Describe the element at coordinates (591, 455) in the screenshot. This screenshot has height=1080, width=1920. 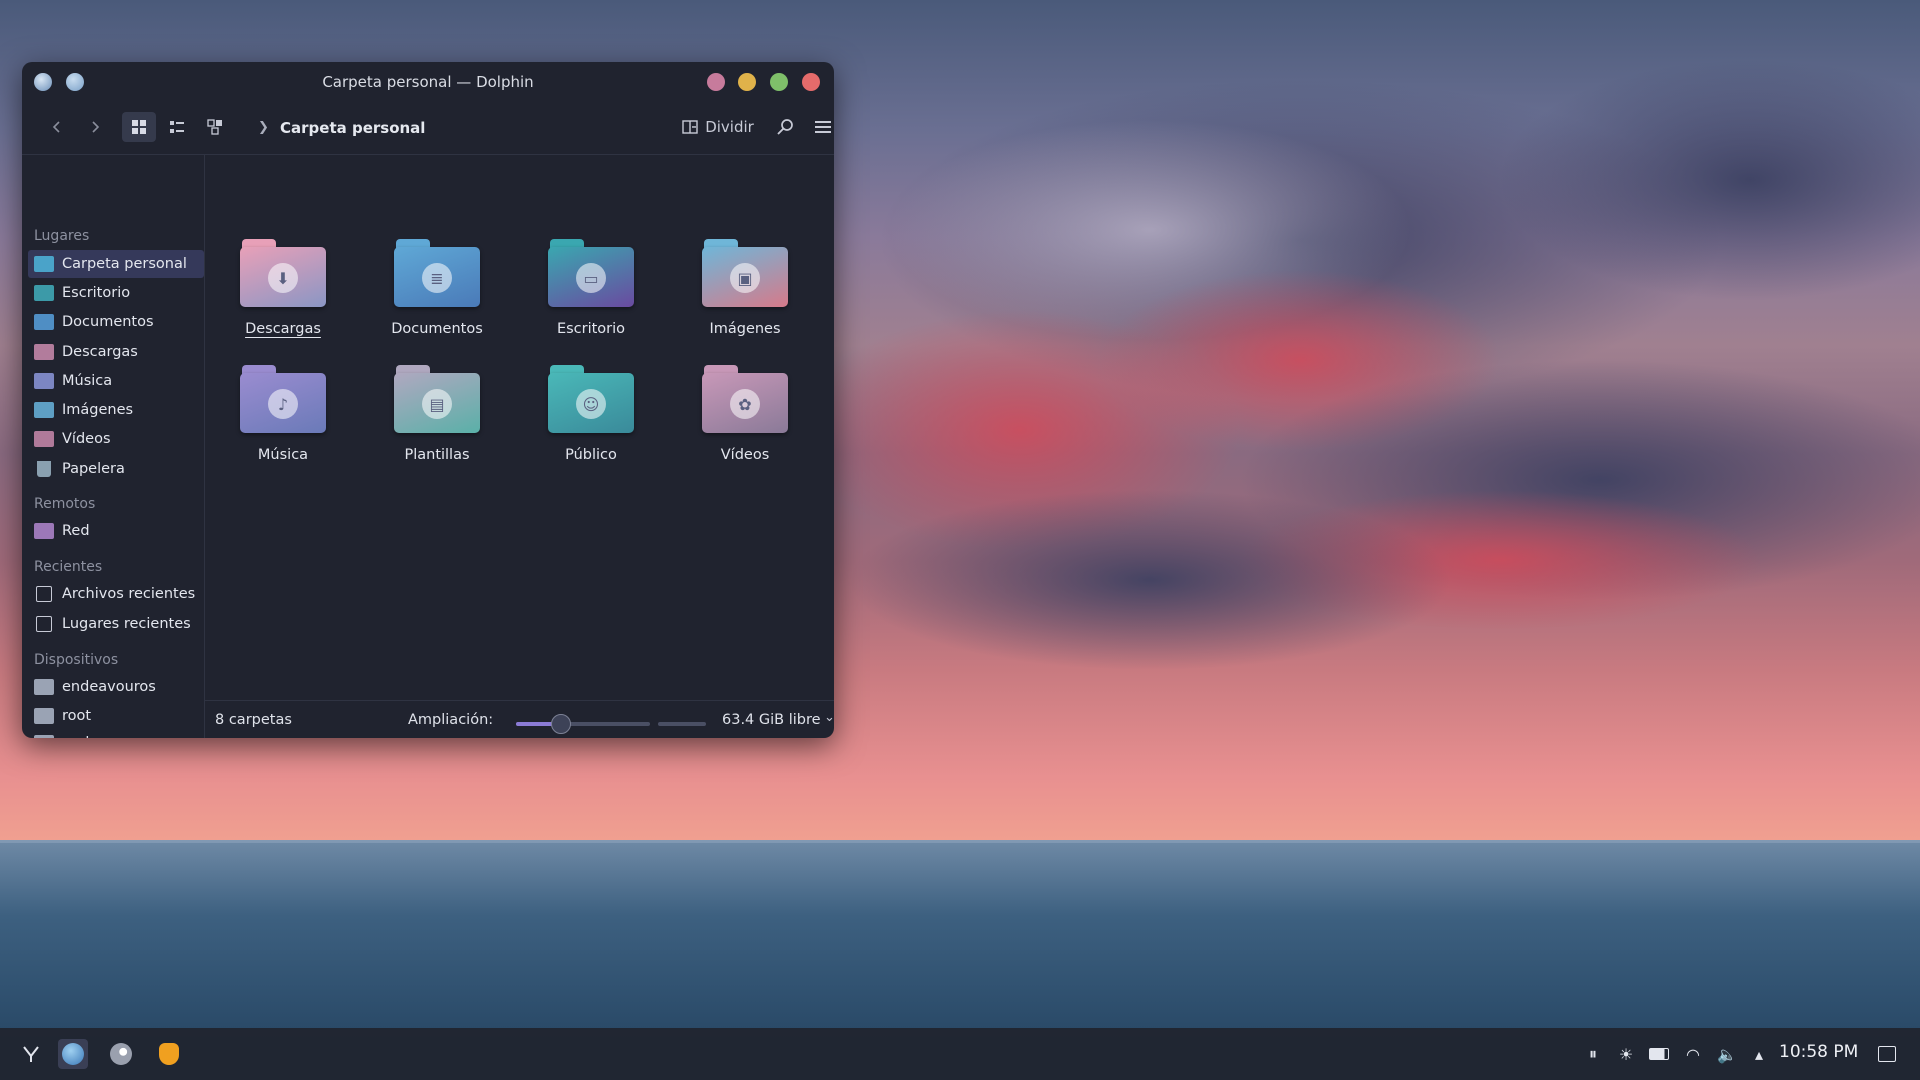
I see `folder-label: Público` at that location.